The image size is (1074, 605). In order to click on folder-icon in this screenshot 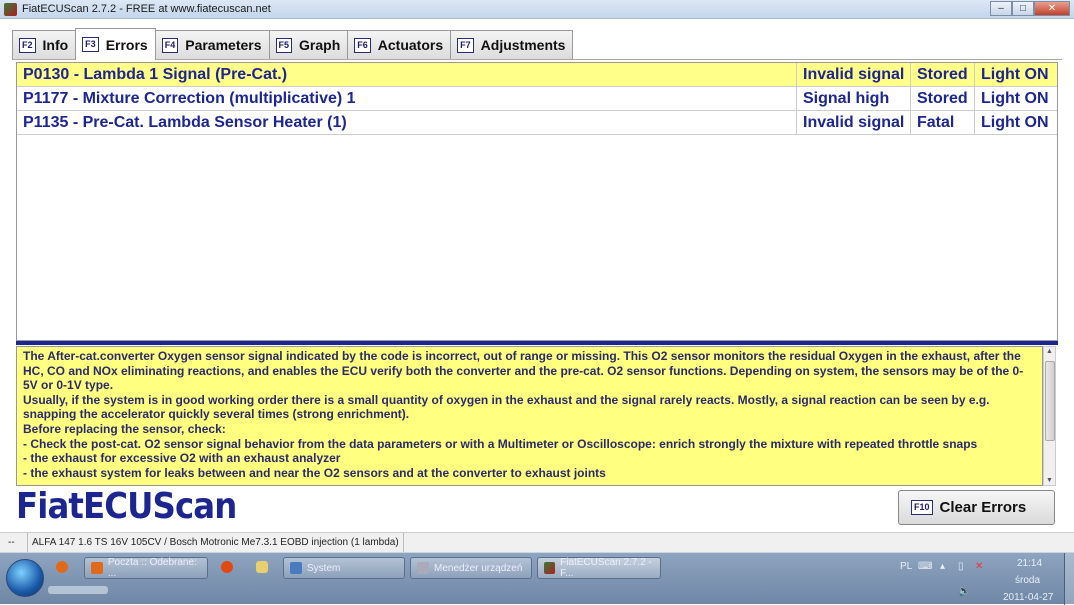, I will do `click(262, 567)`.